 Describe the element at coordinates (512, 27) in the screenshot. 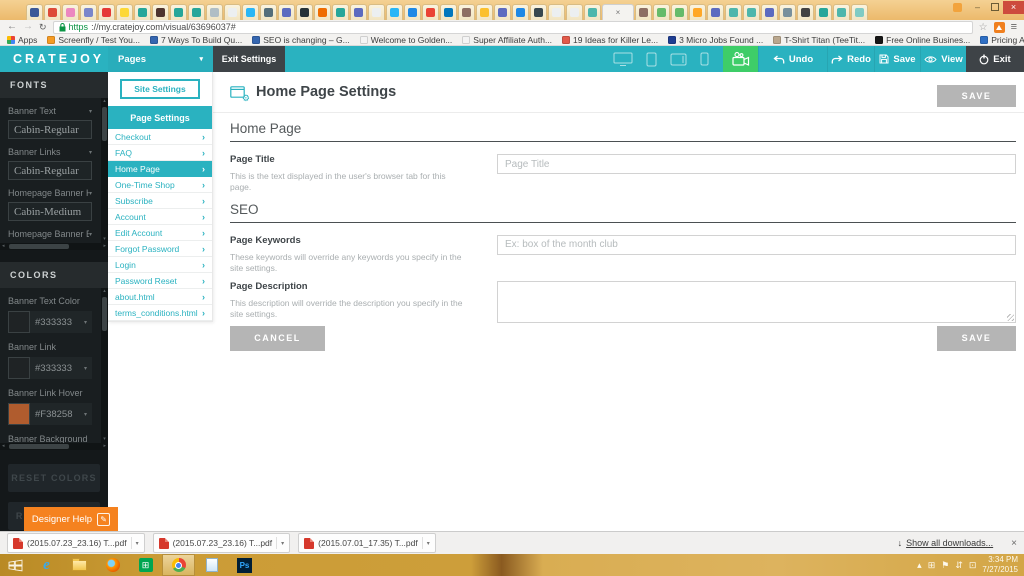

I see `address-bar: https://my.cratejoy.com/visual/63696037#` at that location.